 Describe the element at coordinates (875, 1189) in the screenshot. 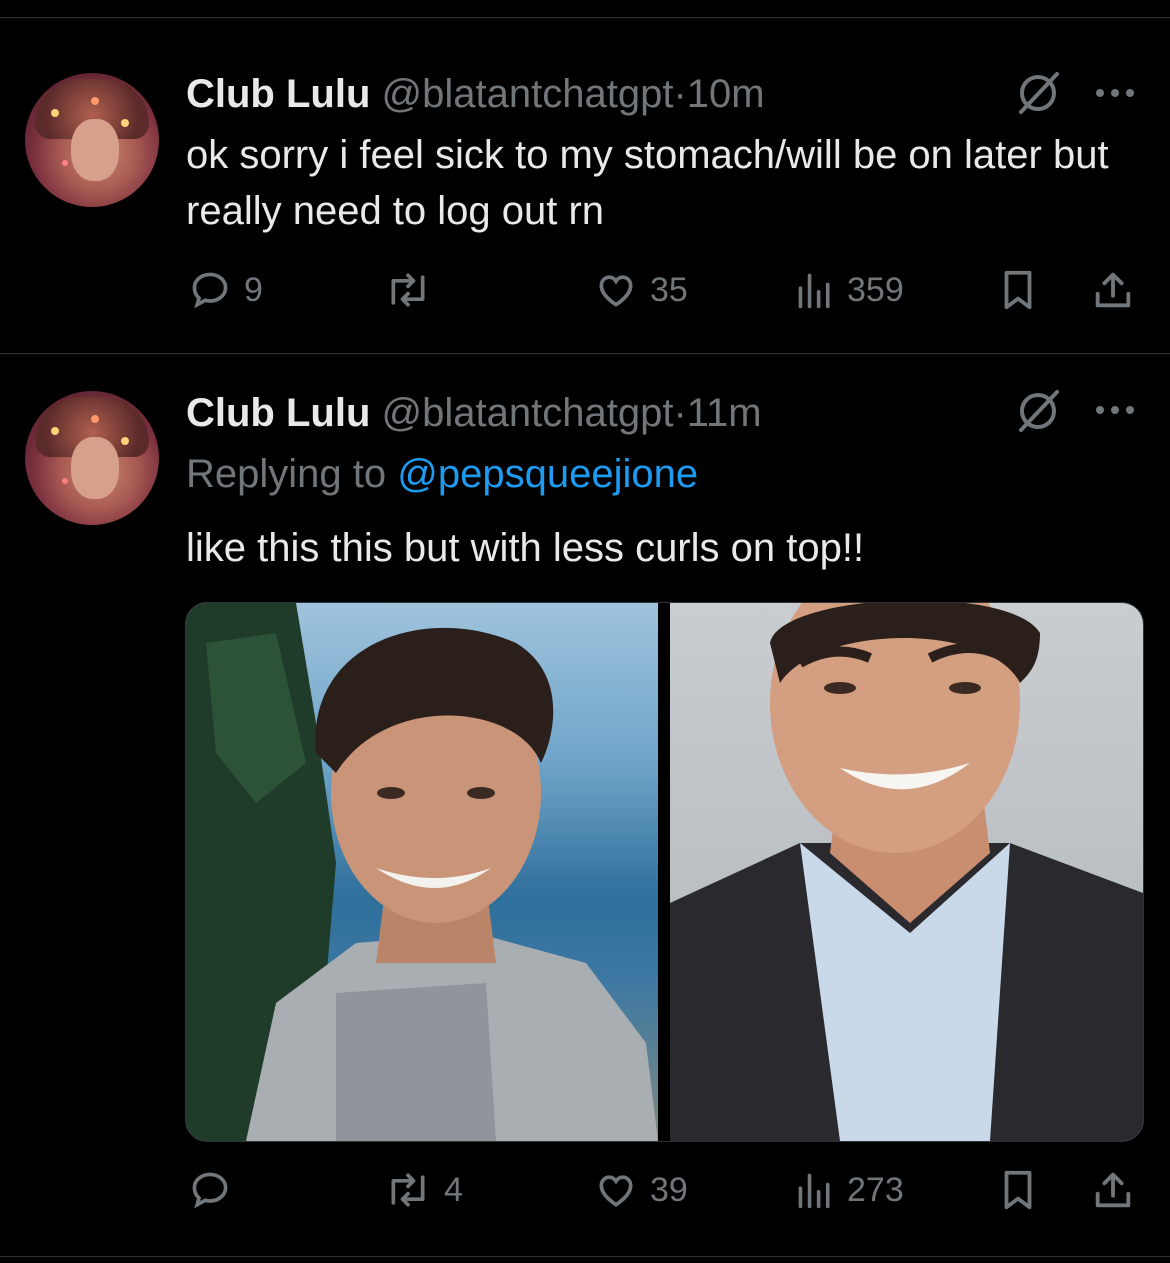

I see `views-count: 273` at that location.